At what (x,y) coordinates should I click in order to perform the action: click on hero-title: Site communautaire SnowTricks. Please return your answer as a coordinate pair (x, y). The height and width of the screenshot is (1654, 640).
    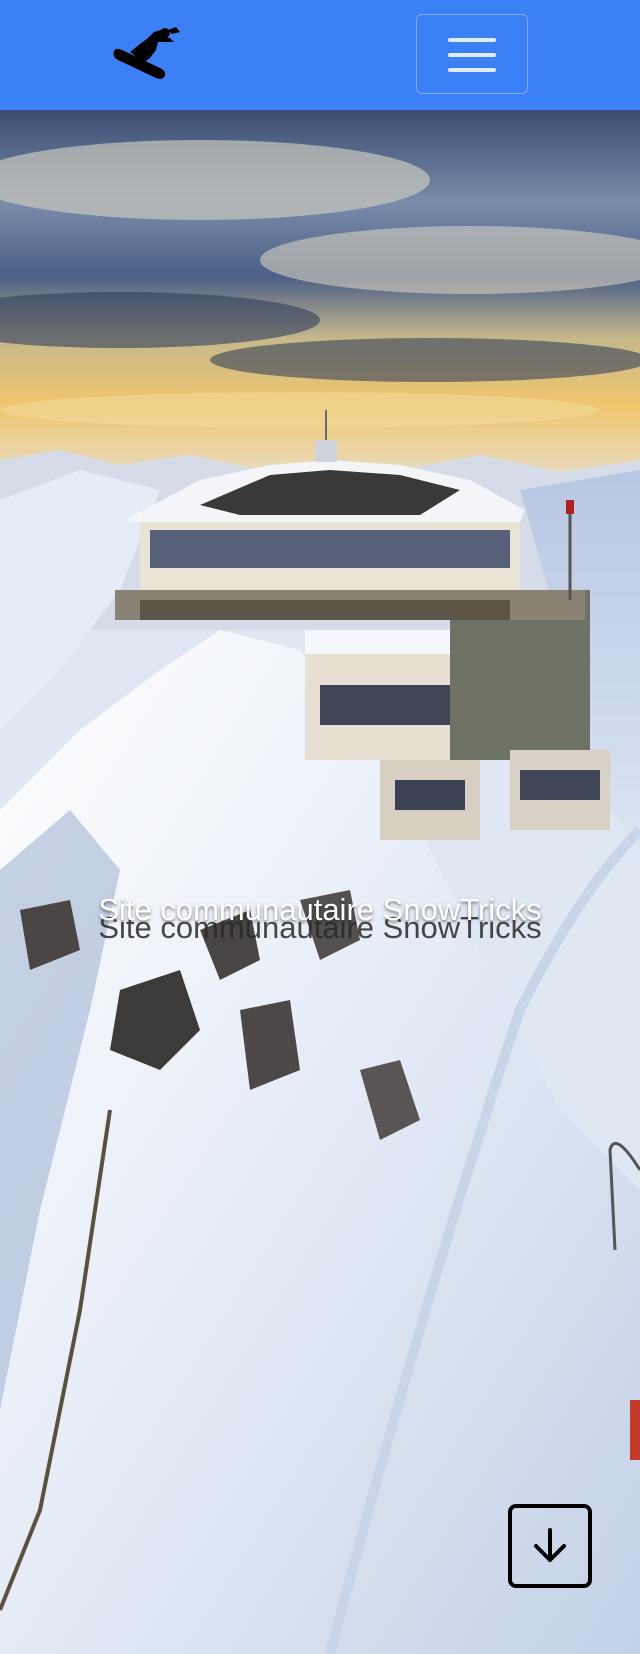
    Looking at the image, I should click on (320, 909).